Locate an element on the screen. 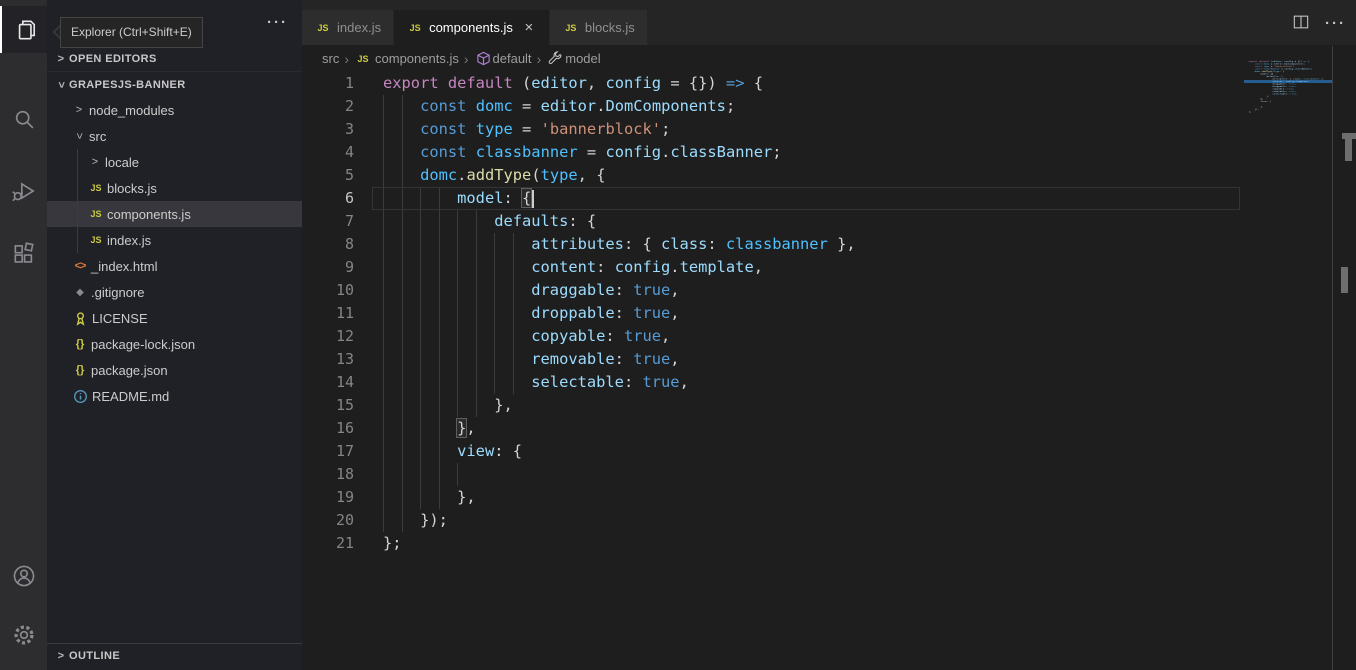 This screenshot has width=1356, height=670. breadcrumb-item-default: default is located at coordinates (503, 58).